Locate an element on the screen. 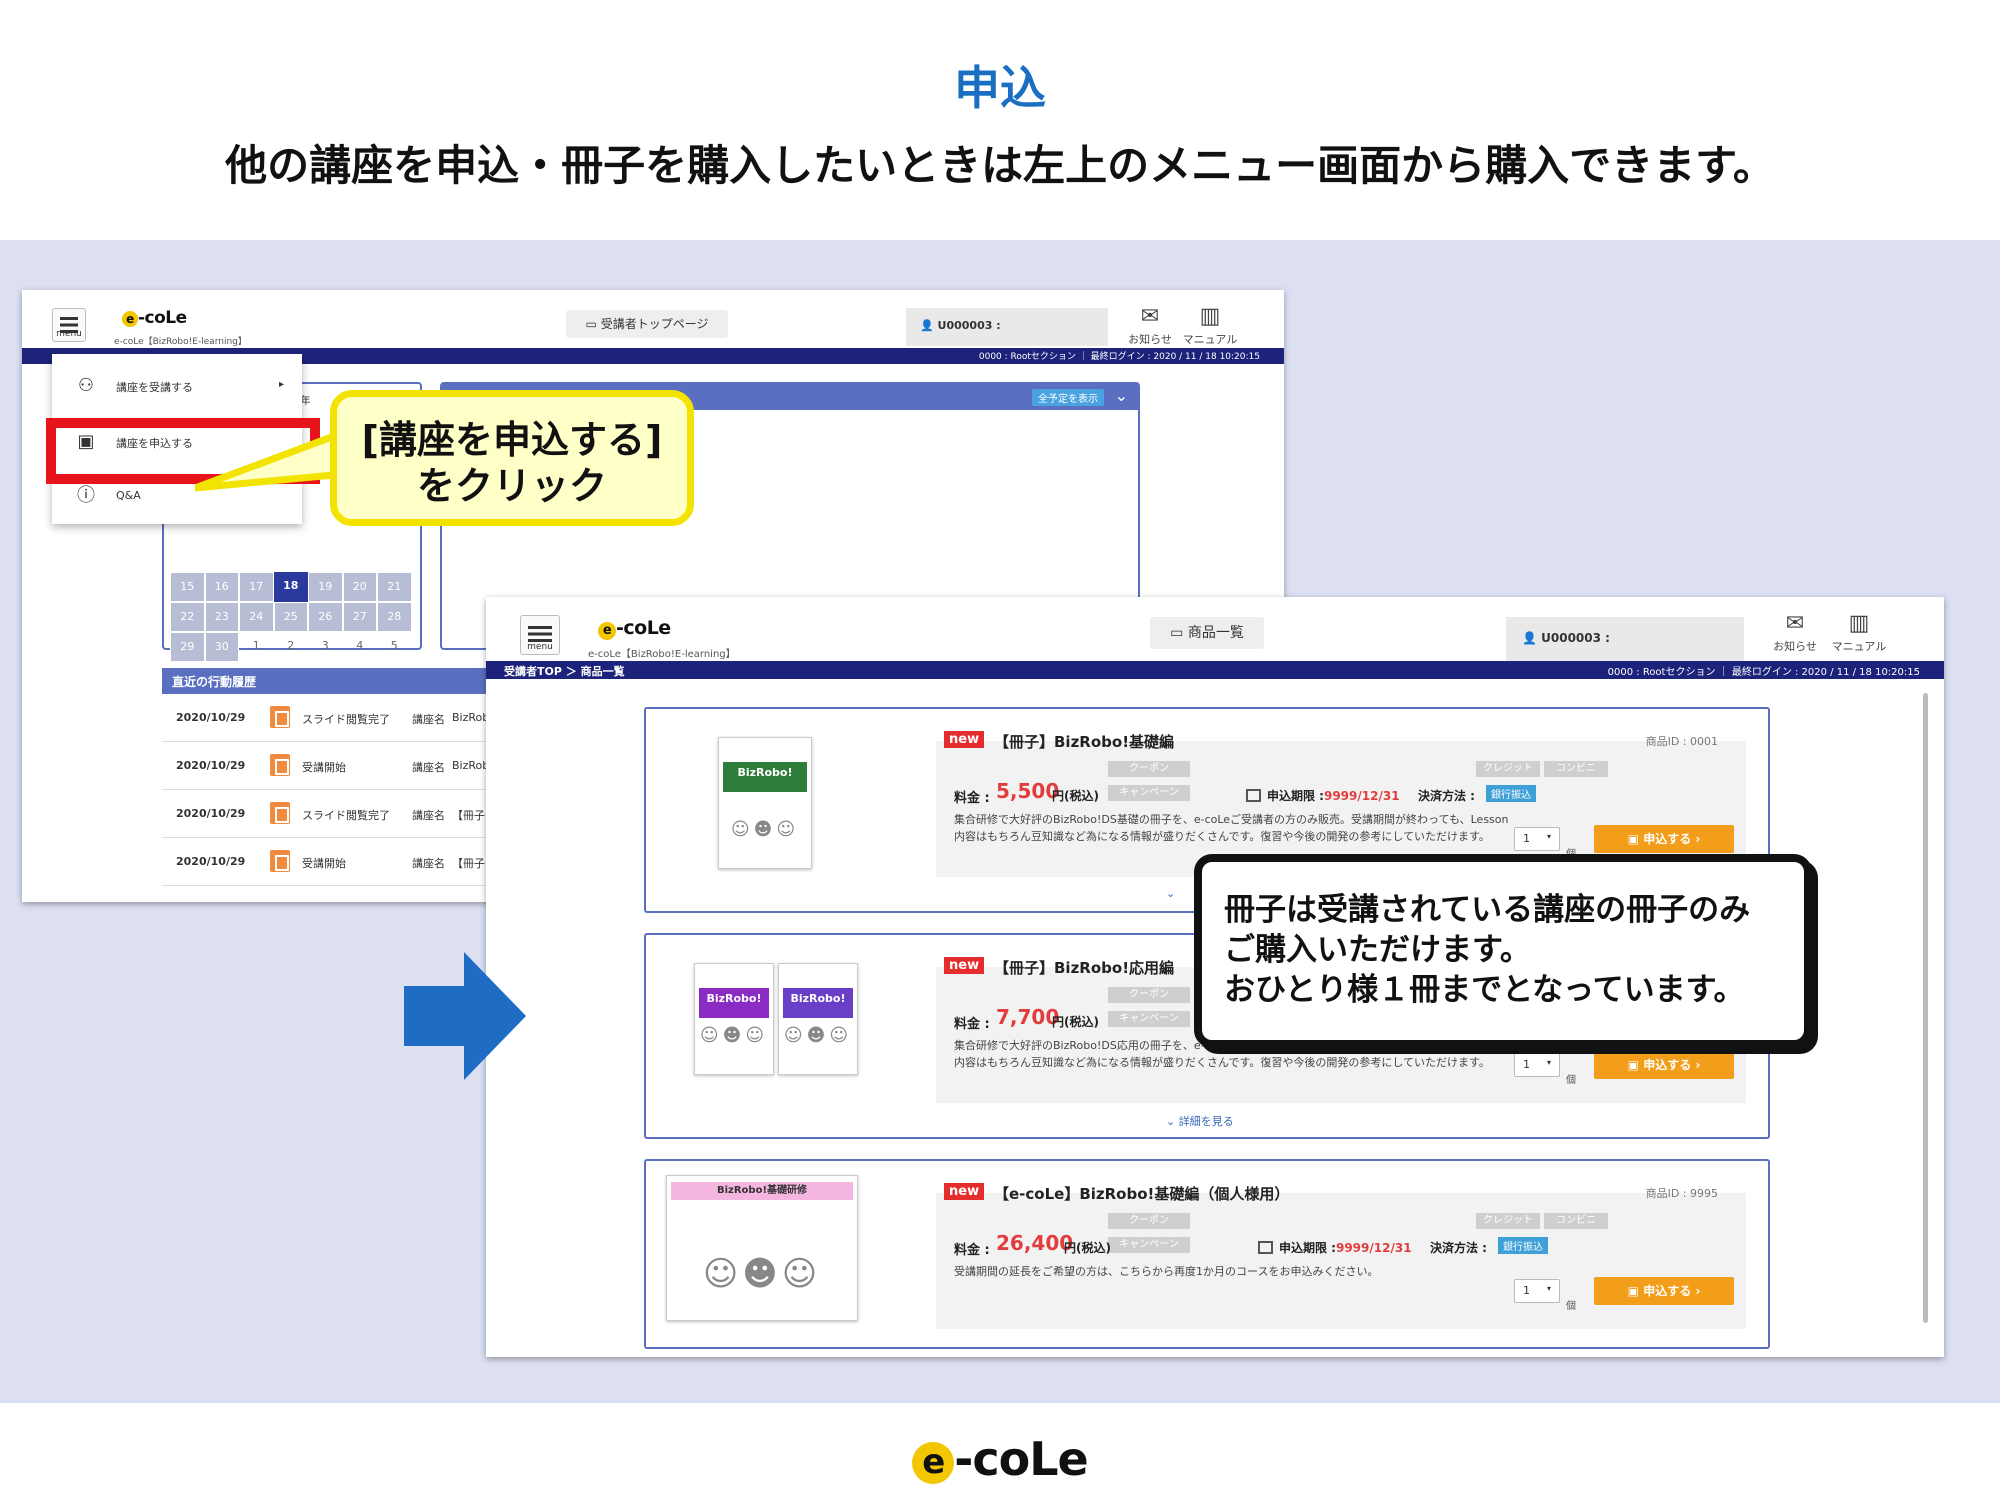  product-thumbnail: BizRobo! ☺☻☺ is located at coordinates (818, 1019).